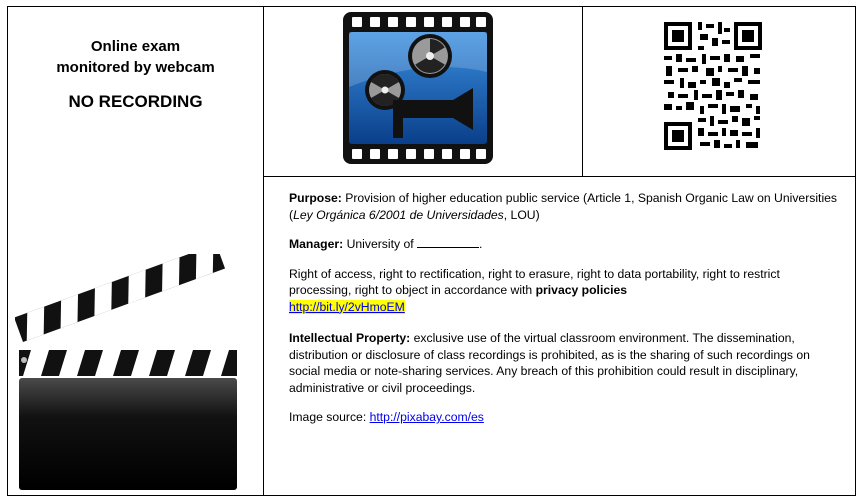 This screenshot has height=502, width=867. Describe the element at coordinates (581, 290) in the screenshot. I see `privacy-policies-label: privacy policies` at that location.